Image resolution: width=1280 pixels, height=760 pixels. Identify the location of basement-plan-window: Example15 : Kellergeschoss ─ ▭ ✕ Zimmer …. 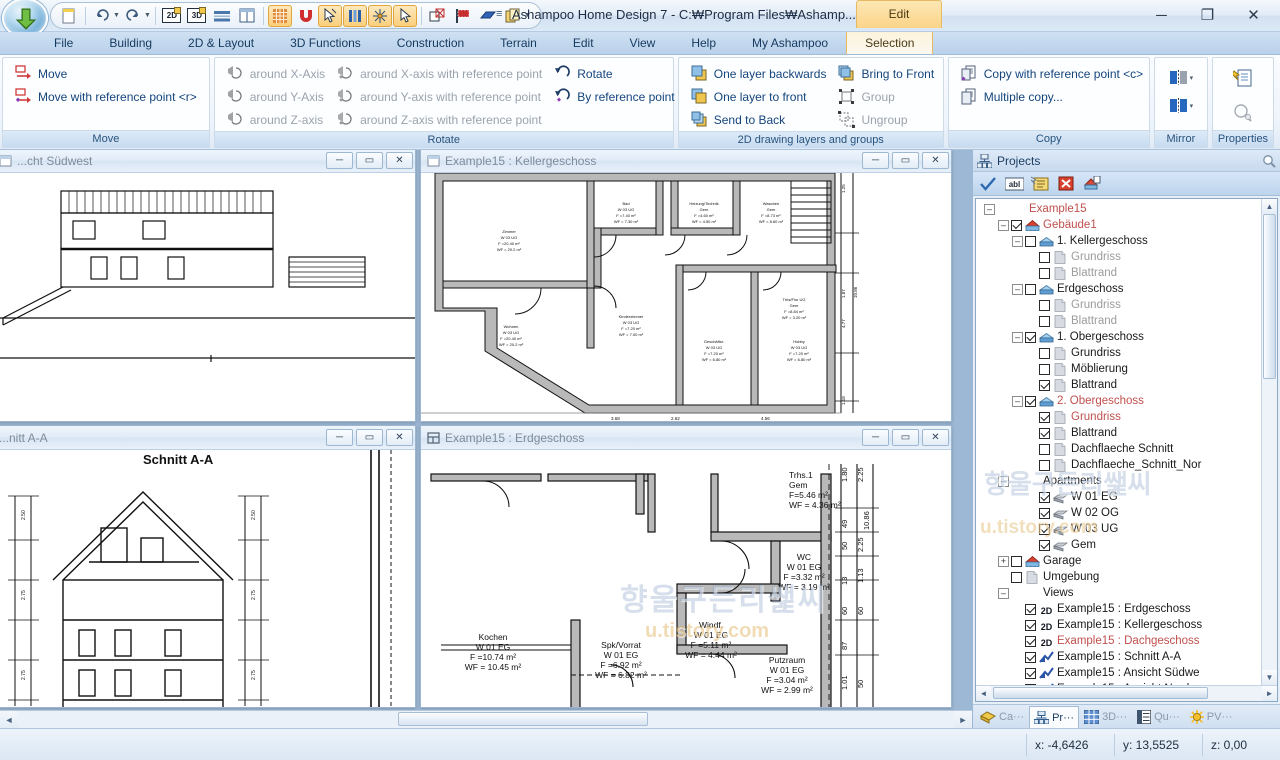
(686, 286).